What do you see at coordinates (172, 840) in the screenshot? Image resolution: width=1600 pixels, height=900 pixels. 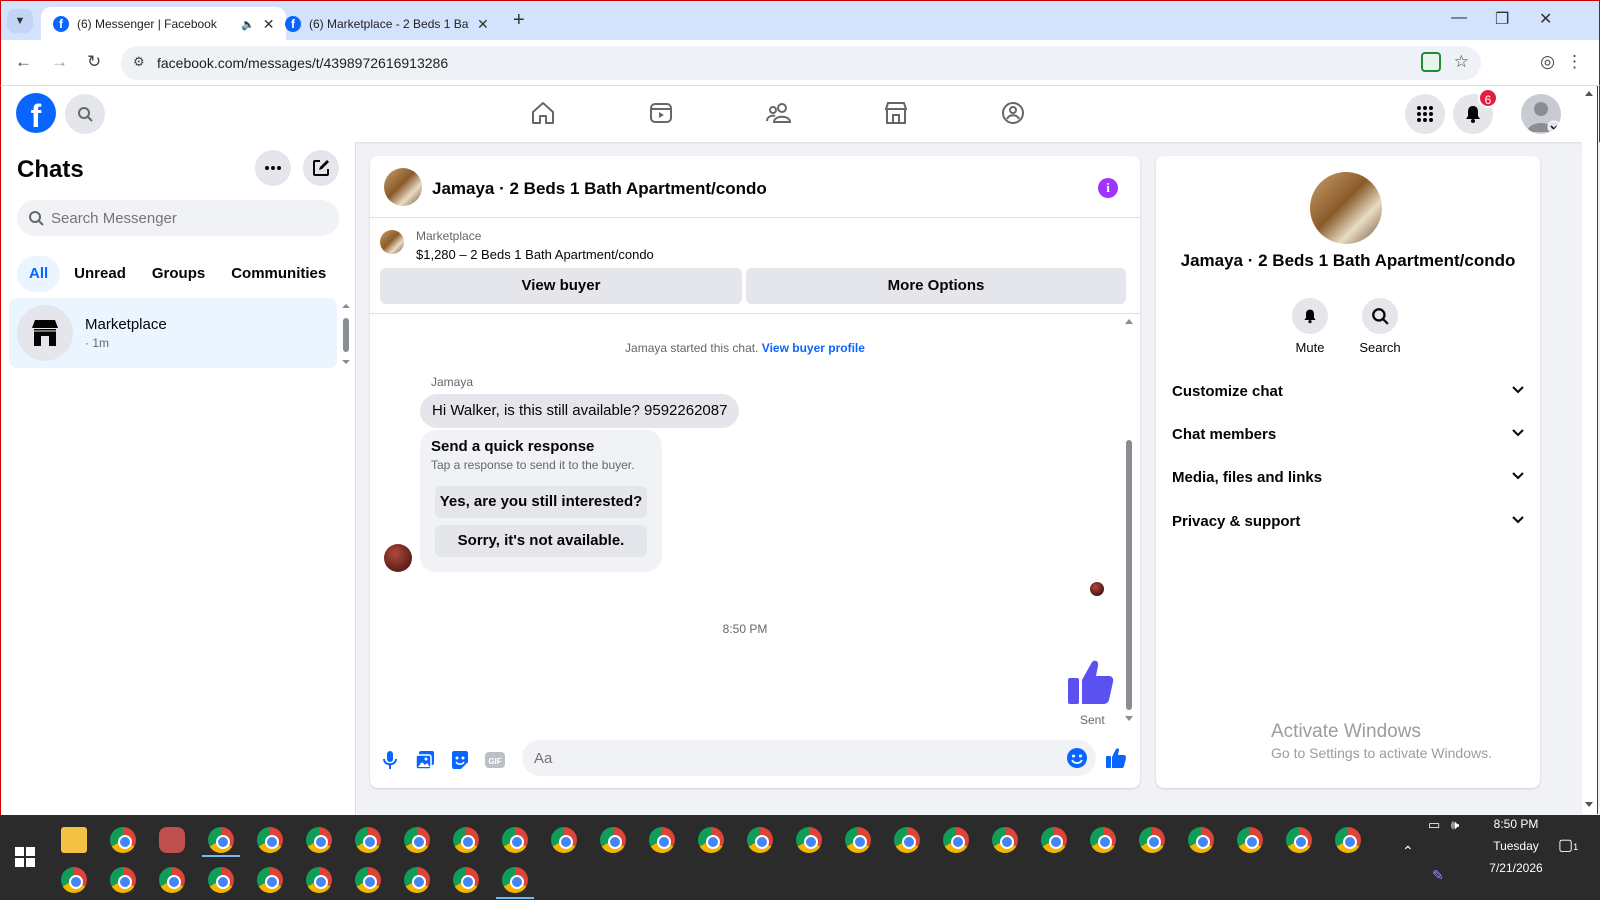 I see `paint-app-icon` at bounding box center [172, 840].